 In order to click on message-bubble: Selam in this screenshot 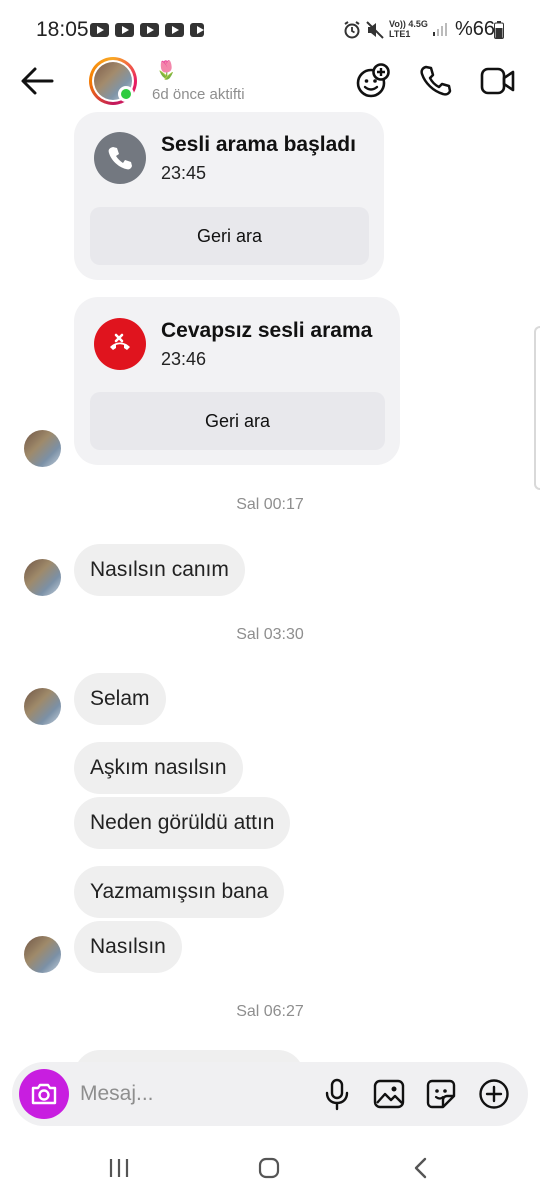, I will do `click(120, 699)`.